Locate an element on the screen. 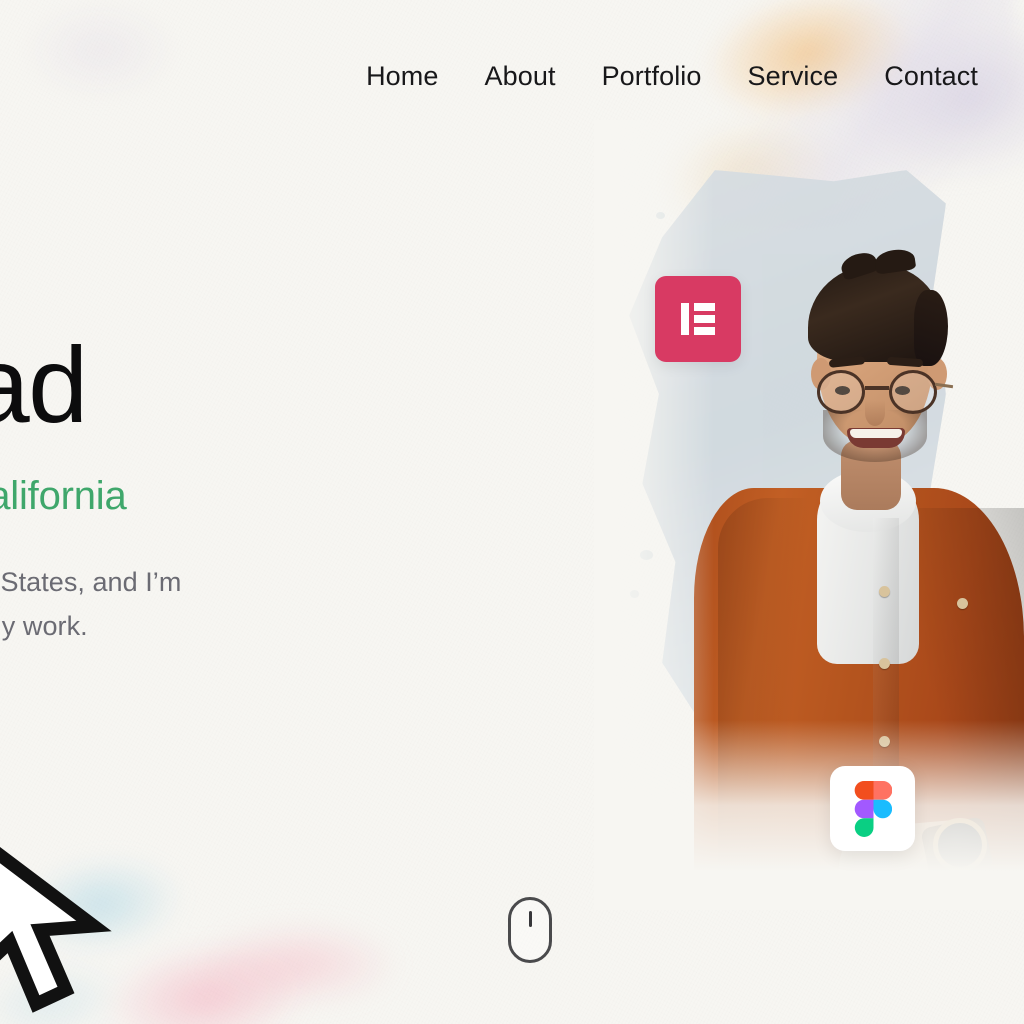 The height and width of the screenshot is (1024, 1024). main-navigation: Home About Portfolio Service Contact is located at coordinates (512, 76).